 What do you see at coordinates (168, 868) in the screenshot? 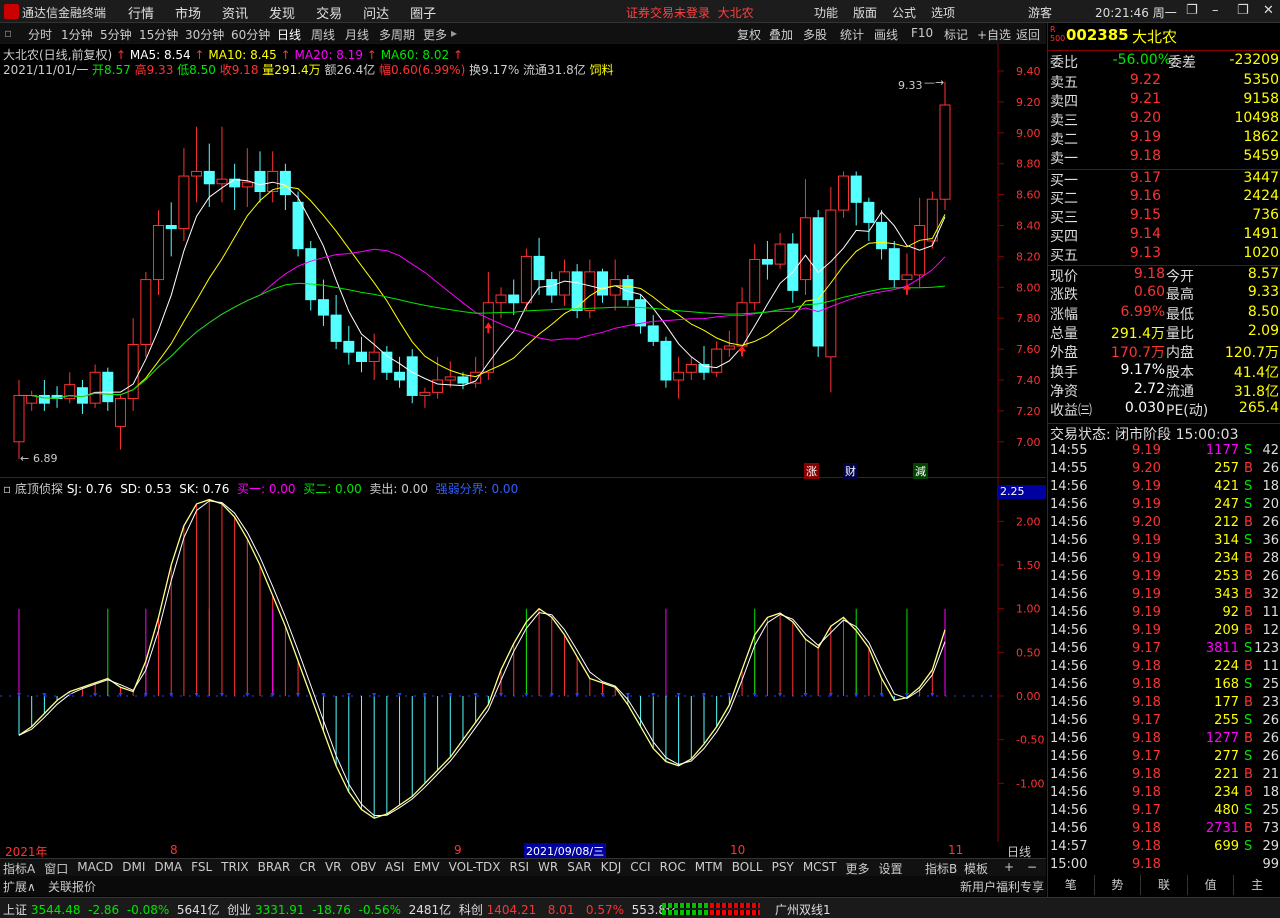
I see `indicator-tab: DMA` at bounding box center [168, 868].